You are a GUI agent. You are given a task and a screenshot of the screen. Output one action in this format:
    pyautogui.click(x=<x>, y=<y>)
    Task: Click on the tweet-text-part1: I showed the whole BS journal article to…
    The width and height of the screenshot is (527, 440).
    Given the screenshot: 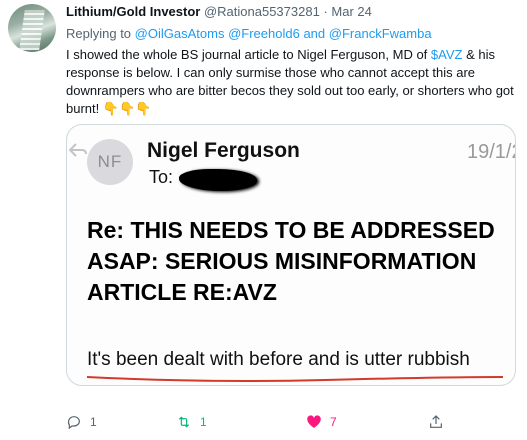 What is the action you would take?
    pyautogui.click(x=247, y=54)
    